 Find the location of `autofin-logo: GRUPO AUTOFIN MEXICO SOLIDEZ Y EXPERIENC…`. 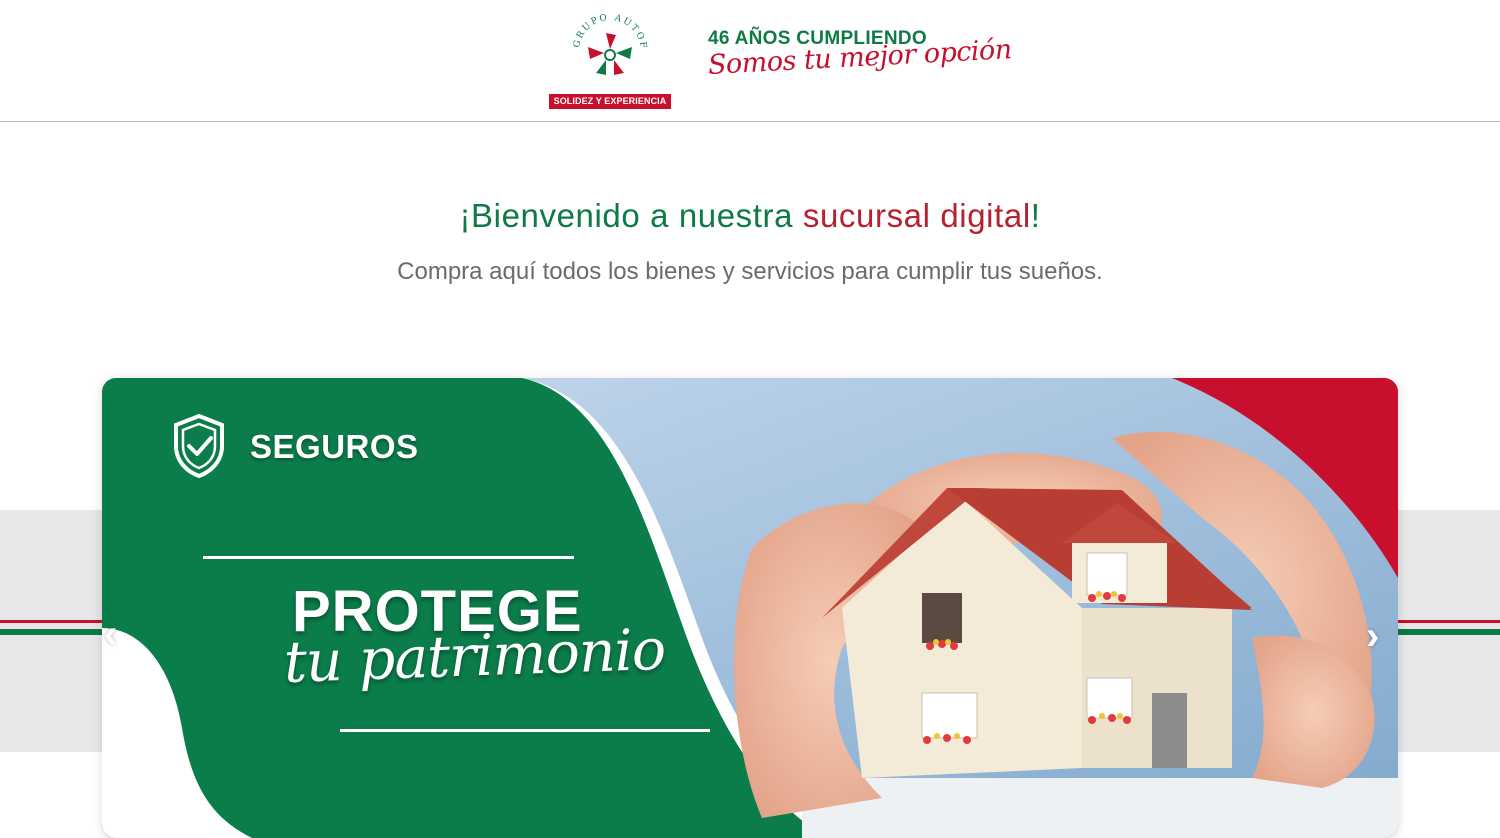

autofin-logo: GRUPO AUTOFIN MEXICO SOLIDEZ Y EXPERIENC… is located at coordinates (610, 60).